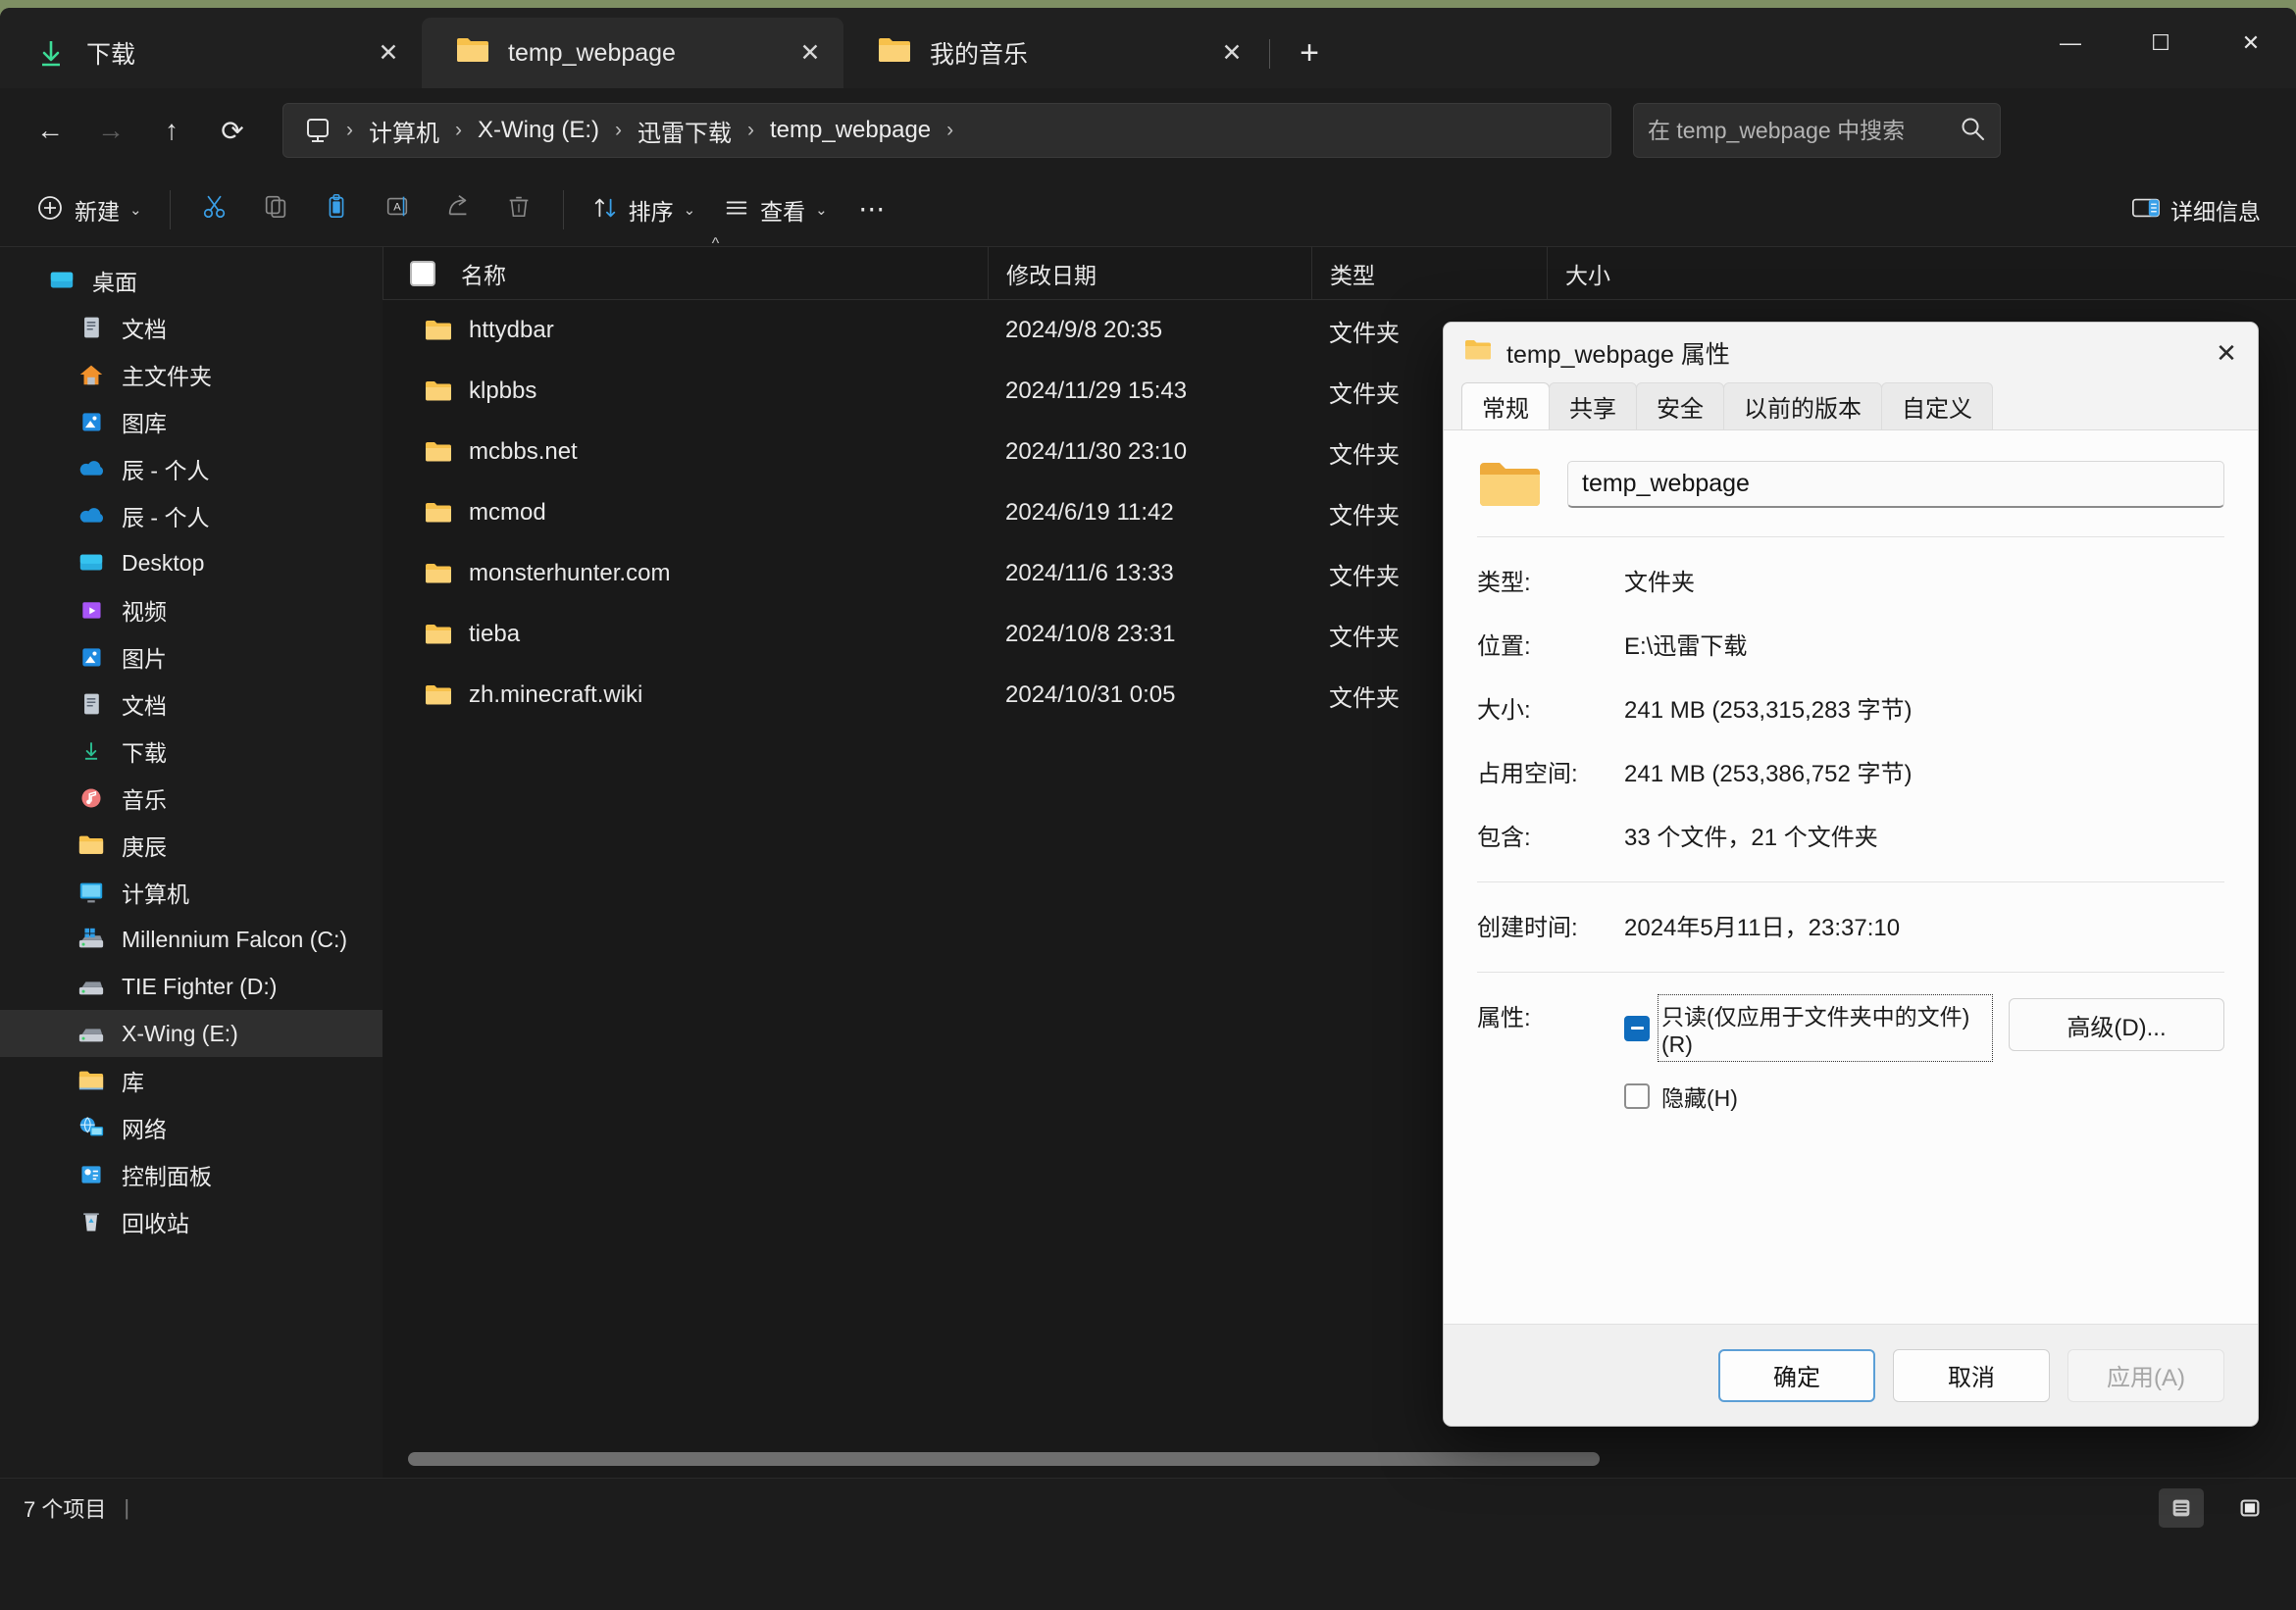 This screenshot has height=1610, width=2296. Describe the element at coordinates (518, 209) in the screenshot. I see `delete-button` at that location.